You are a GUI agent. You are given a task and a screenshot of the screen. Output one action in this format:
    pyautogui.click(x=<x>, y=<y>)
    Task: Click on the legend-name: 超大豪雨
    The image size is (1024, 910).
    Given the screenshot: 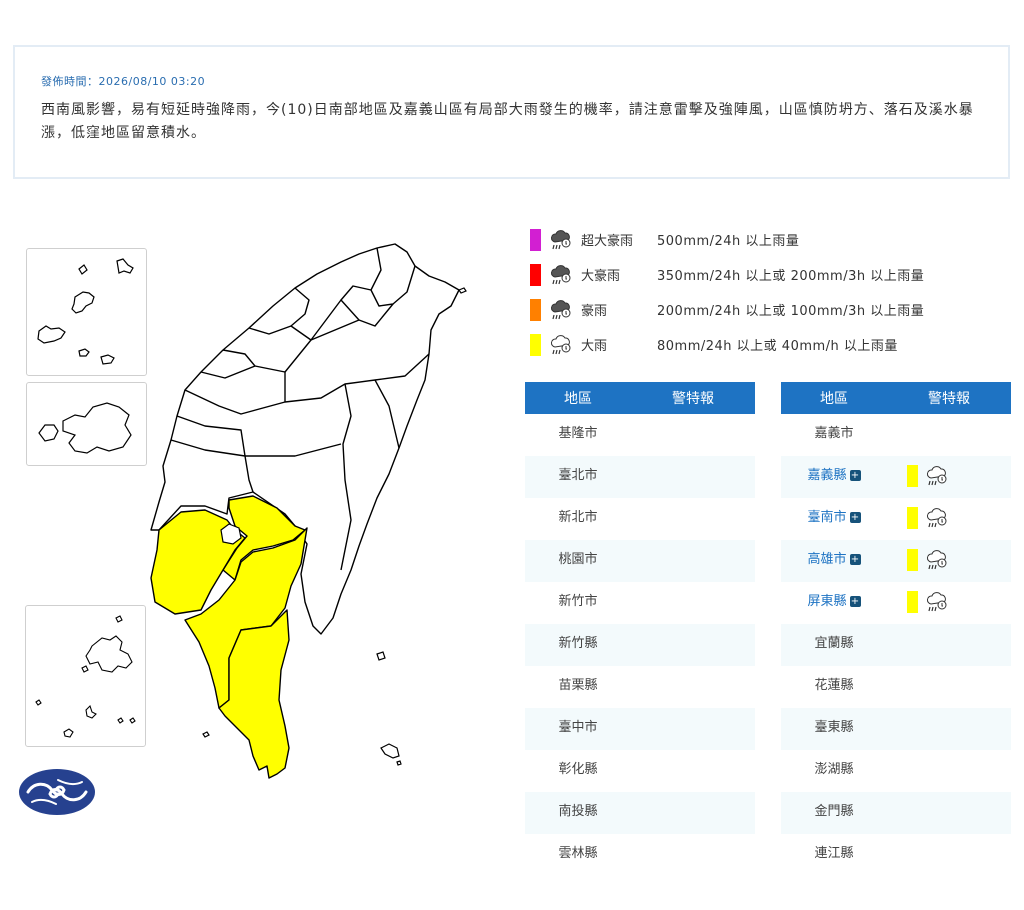 What is the action you would take?
    pyautogui.click(x=607, y=241)
    